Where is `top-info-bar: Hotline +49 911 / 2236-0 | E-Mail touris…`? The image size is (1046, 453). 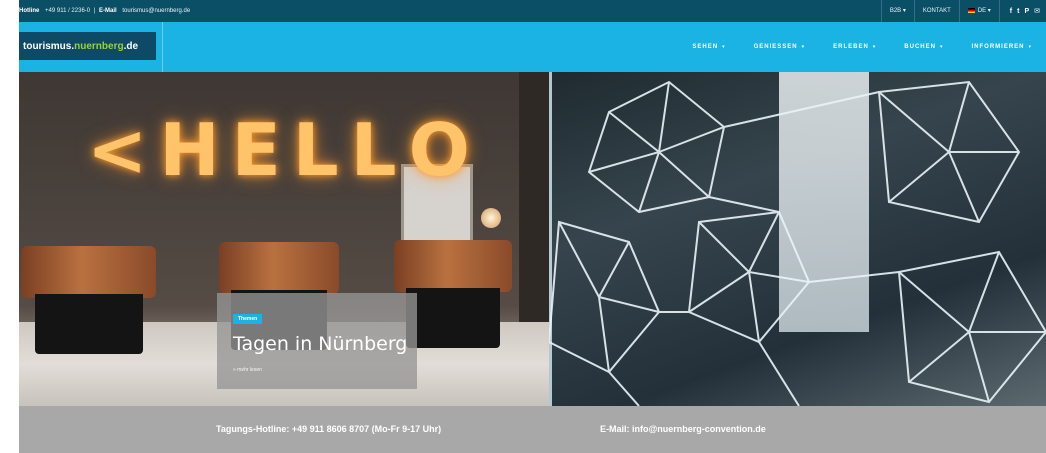 top-info-bar: Hotline +49 911 / 2236-0 | E-Mail touris… is located at coordinates (532, 11).